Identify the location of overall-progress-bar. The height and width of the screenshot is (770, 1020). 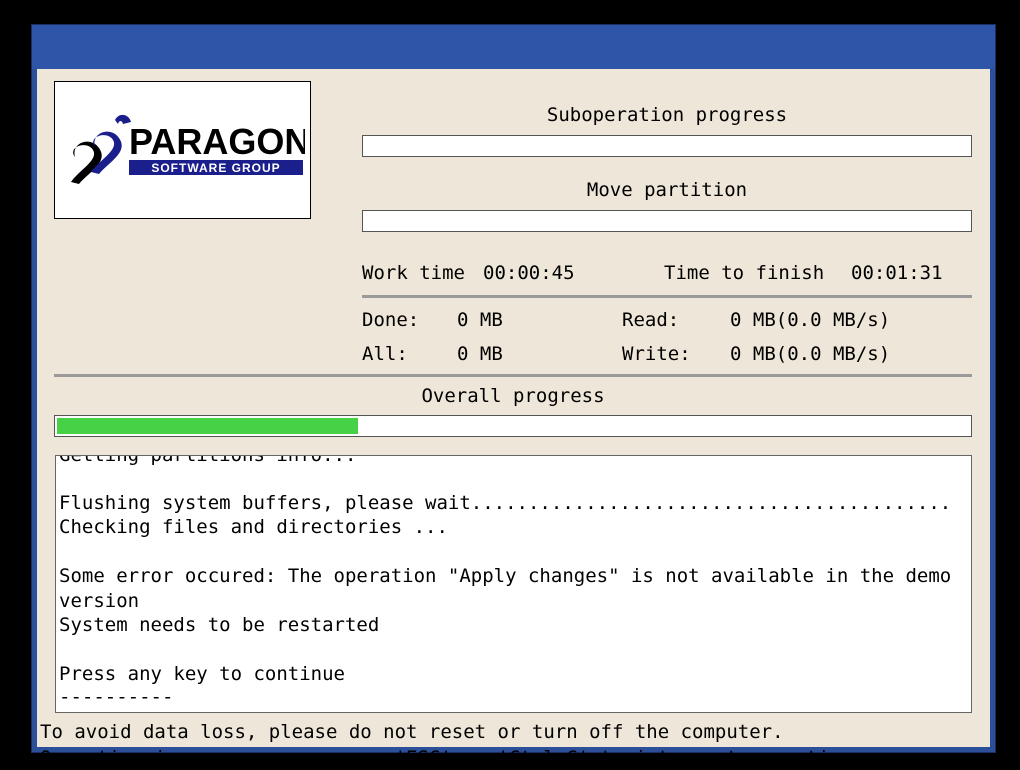
(513, 426).